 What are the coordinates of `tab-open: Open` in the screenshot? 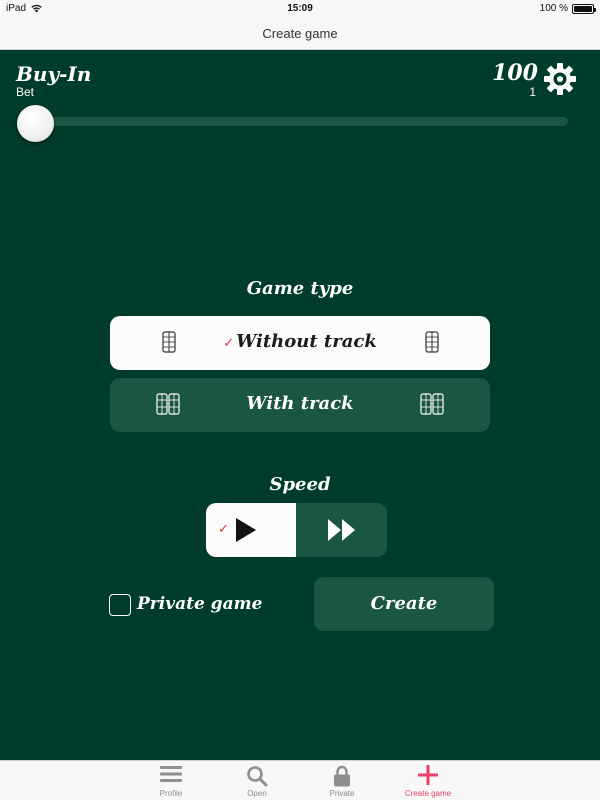 It's located at (257, 780).